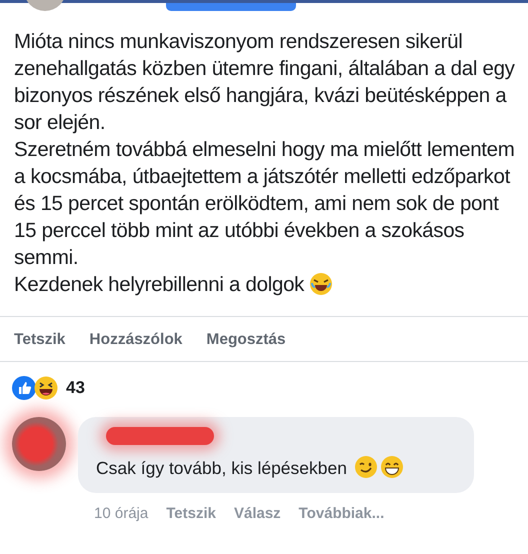  Describe the element at coordinates (135, 340) in the screenshot. I see `post-action-button: Hozzászólok` at that location.